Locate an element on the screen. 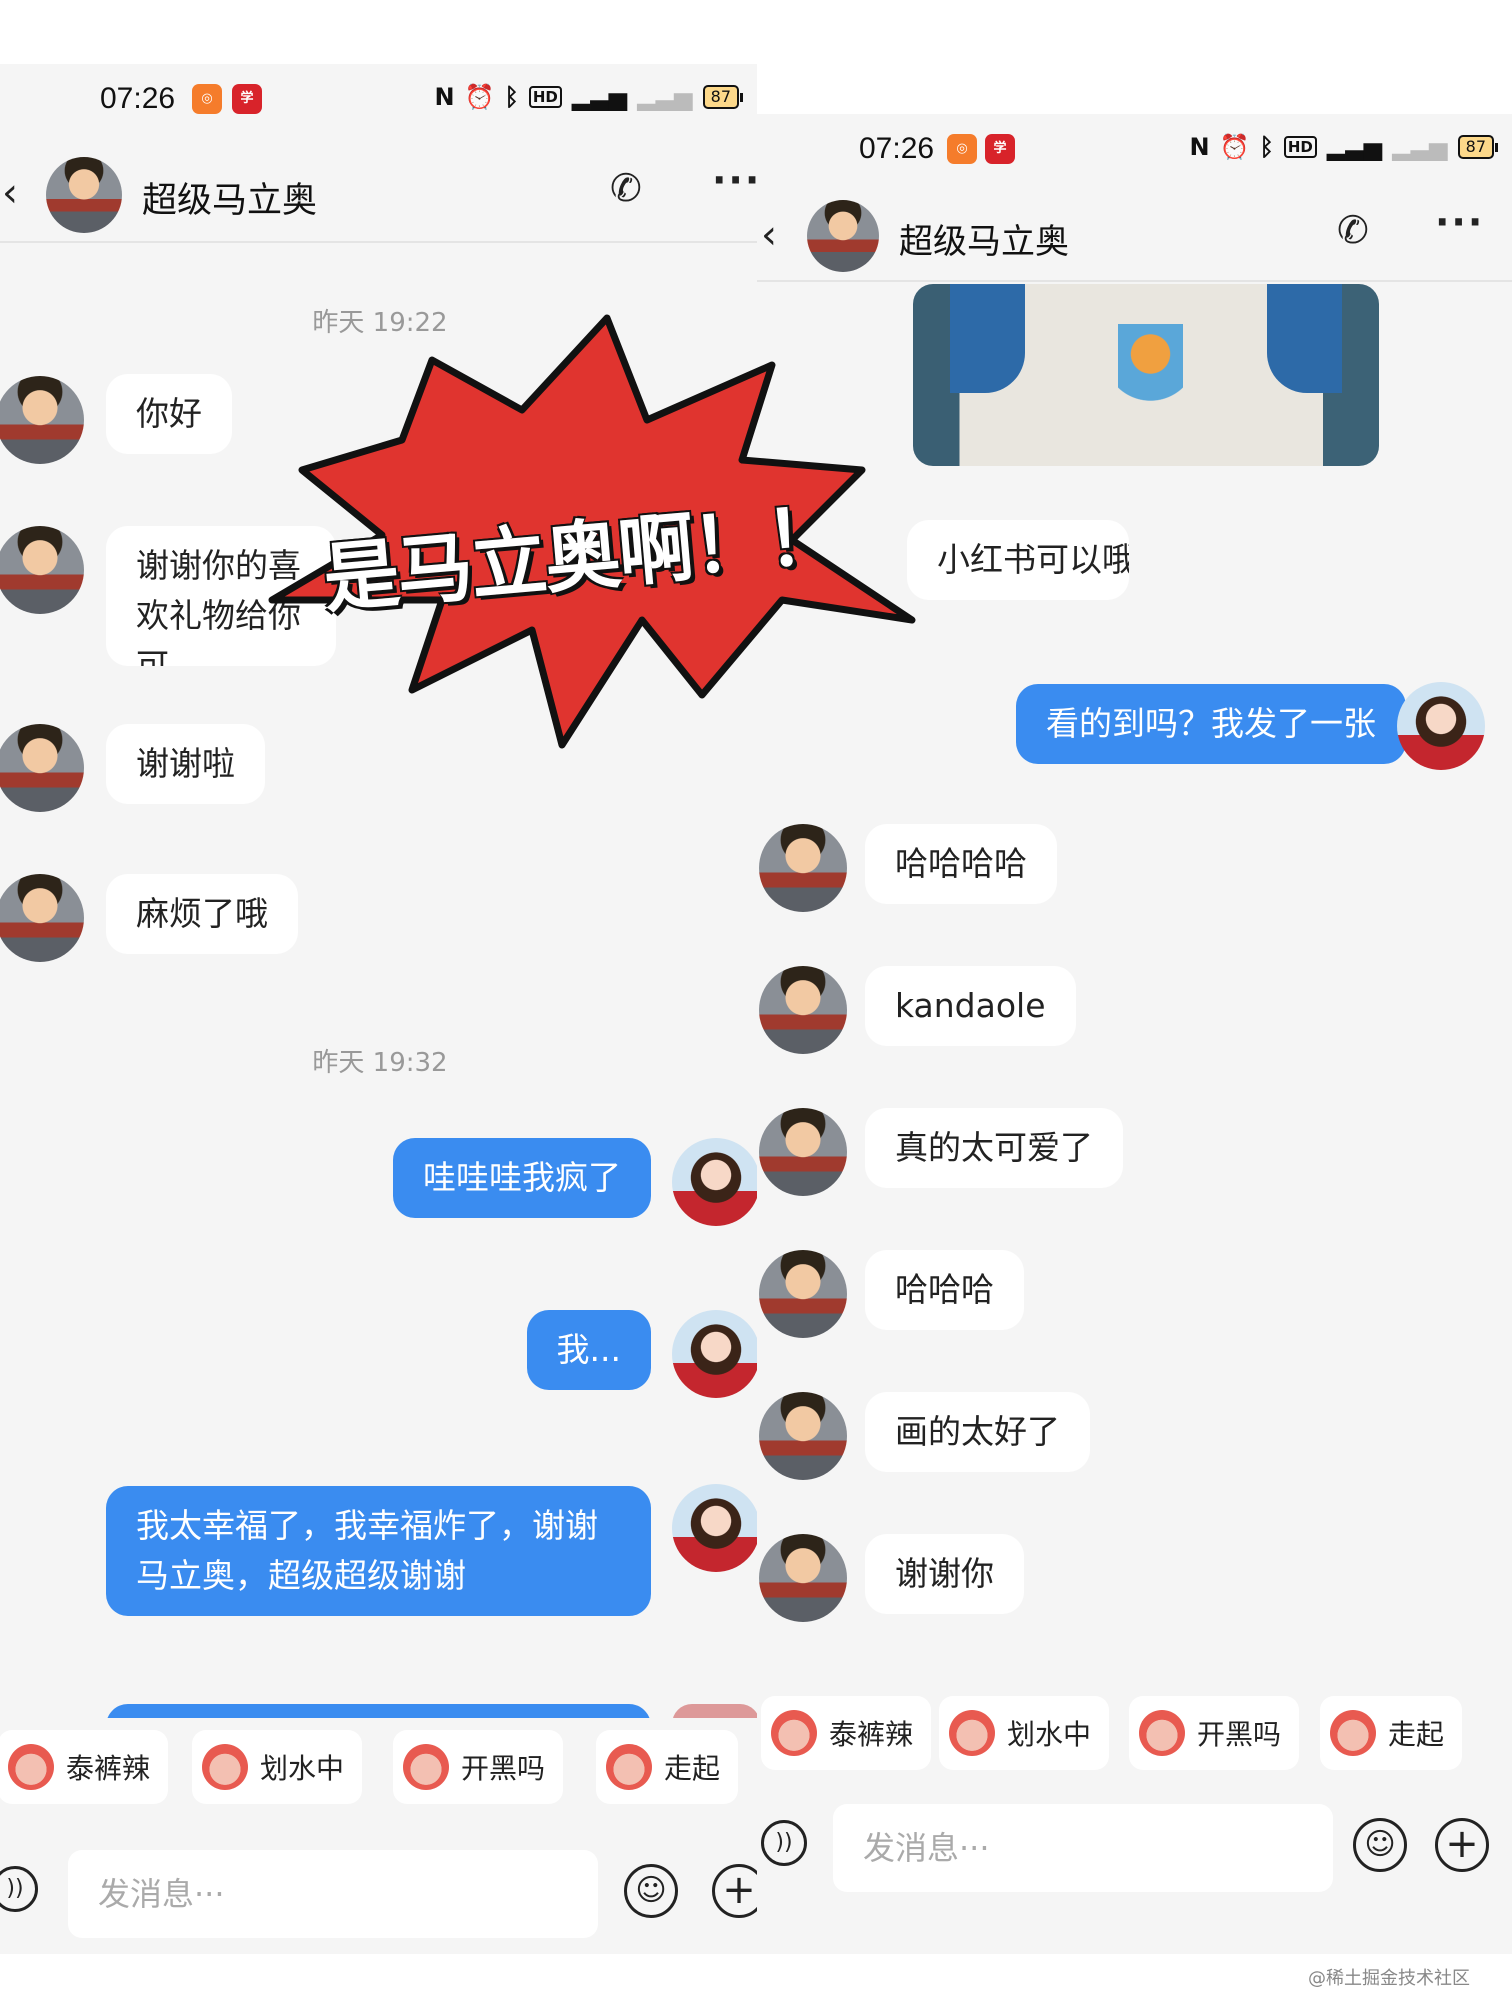 Image resolution: width=1512 pixels, height=2016 pixels. timestamp: 昨天 19:32 is located at coordinates (380, 1063).